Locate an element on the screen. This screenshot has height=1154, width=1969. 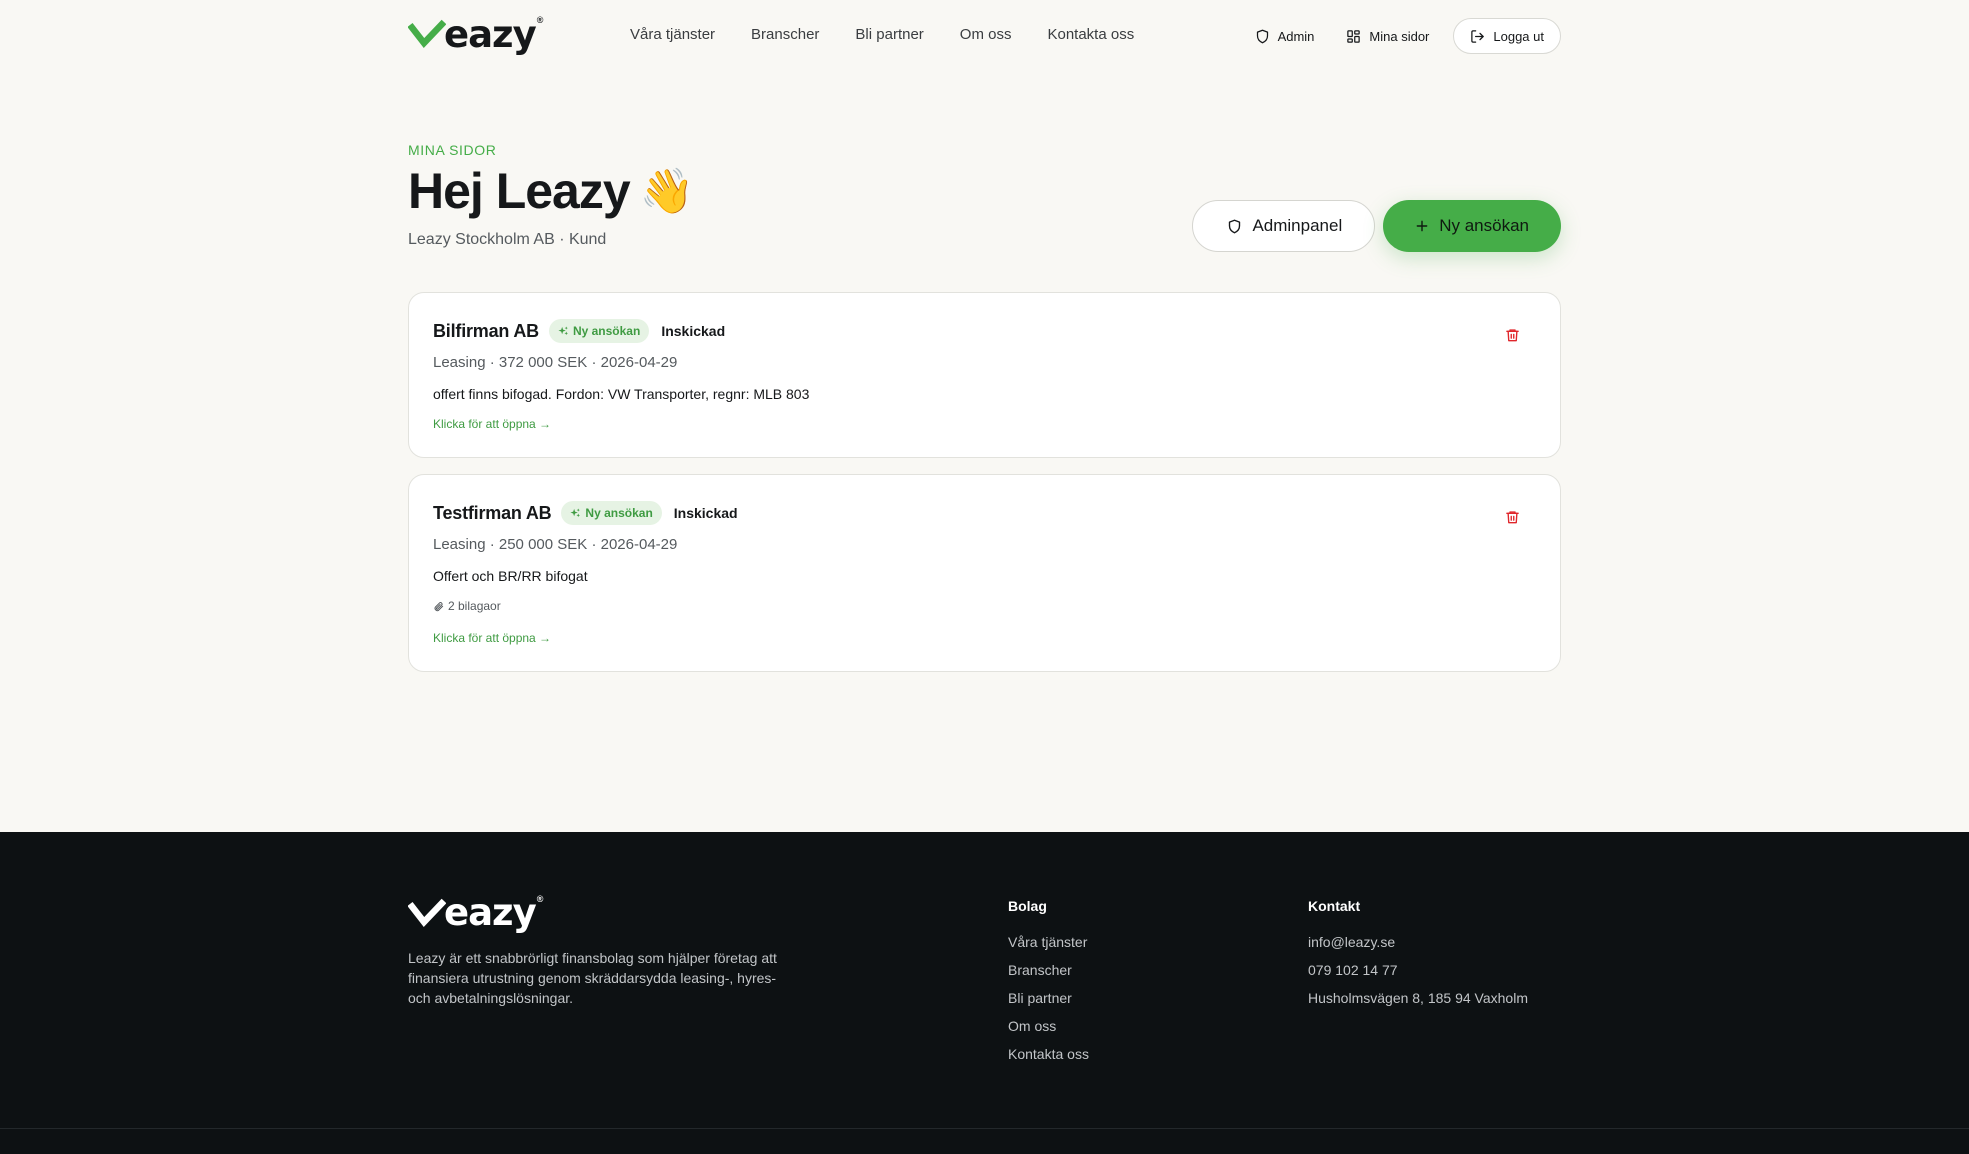
logout-button: Logga ut is located at coordinates (1507, 36).